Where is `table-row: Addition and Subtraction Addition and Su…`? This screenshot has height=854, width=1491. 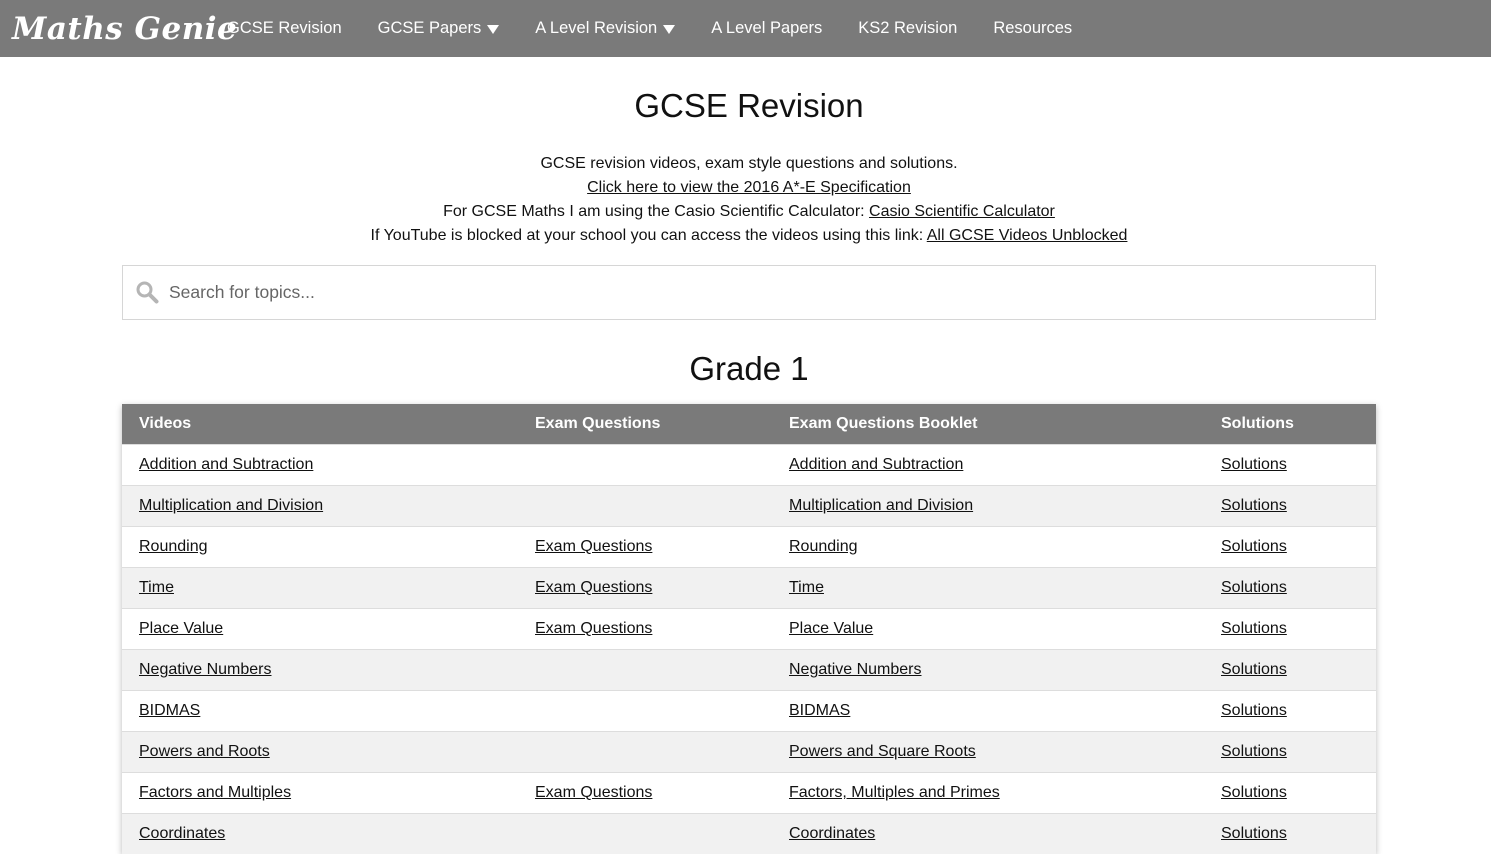
table-row: Addition and Subtraction Addition and Su… is located at coordinates (749, 465).